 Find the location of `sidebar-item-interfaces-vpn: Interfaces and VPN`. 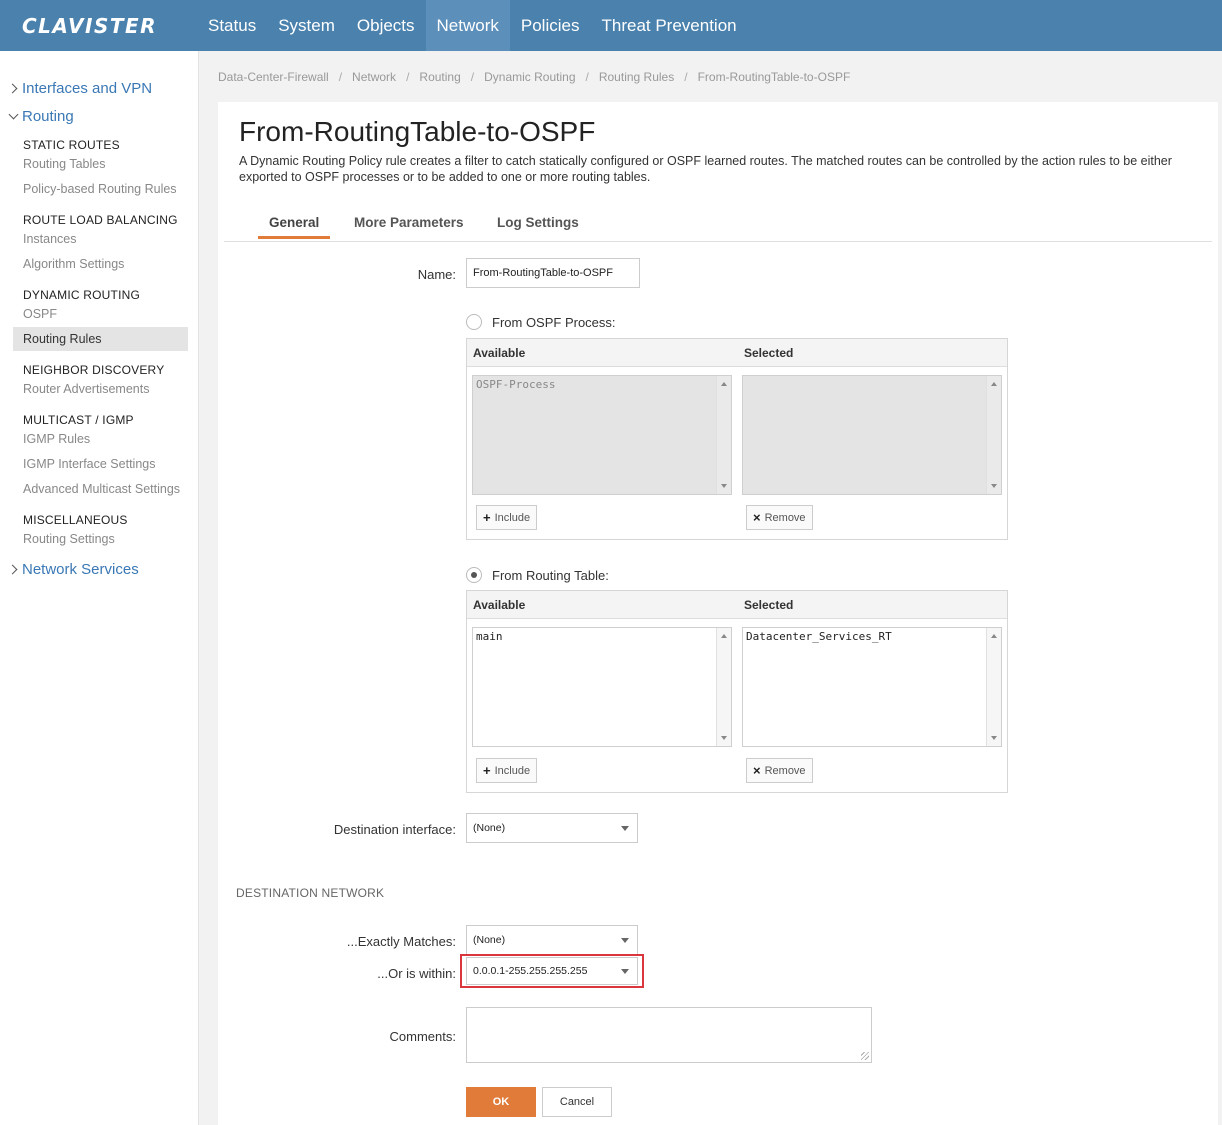

sidebar-item-interfaces-vpn: Interfaces and VPN is located at coordinates (80, 88).